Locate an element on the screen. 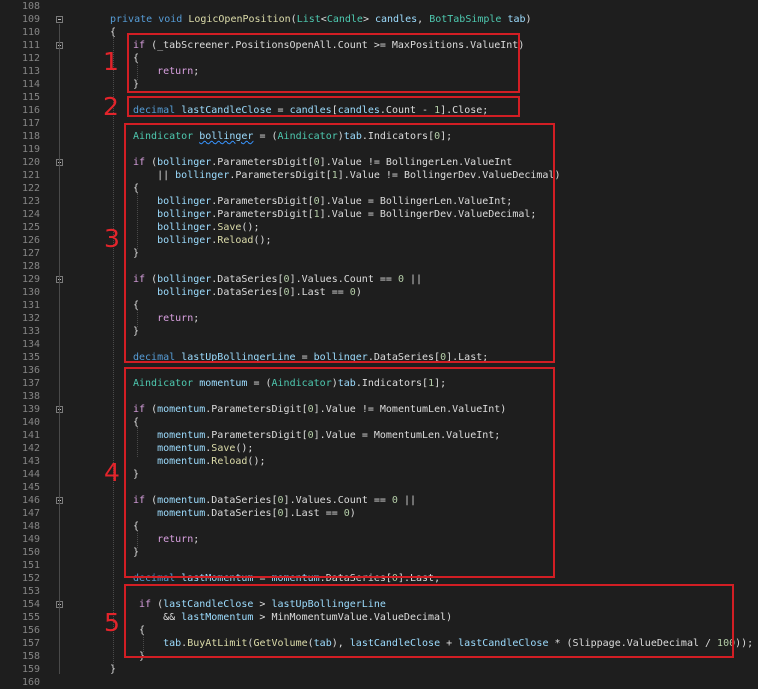  code-token: tab is located at coordinates (516, 19).